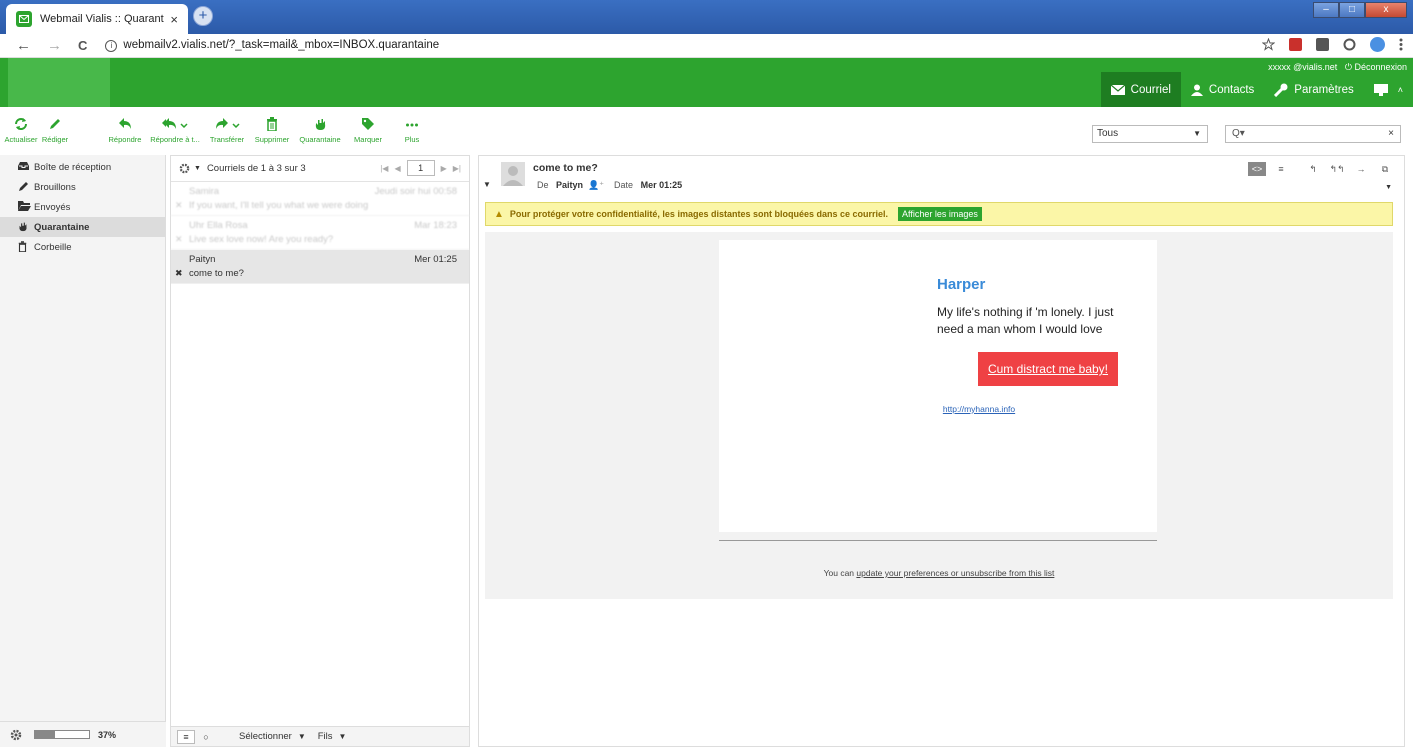 This screenshot has width=1413, height=747. What do you see at coordinates (457, 168) in the screenshot?
I see `last-page-icon: ▶|` at bounding box center [457, 168].